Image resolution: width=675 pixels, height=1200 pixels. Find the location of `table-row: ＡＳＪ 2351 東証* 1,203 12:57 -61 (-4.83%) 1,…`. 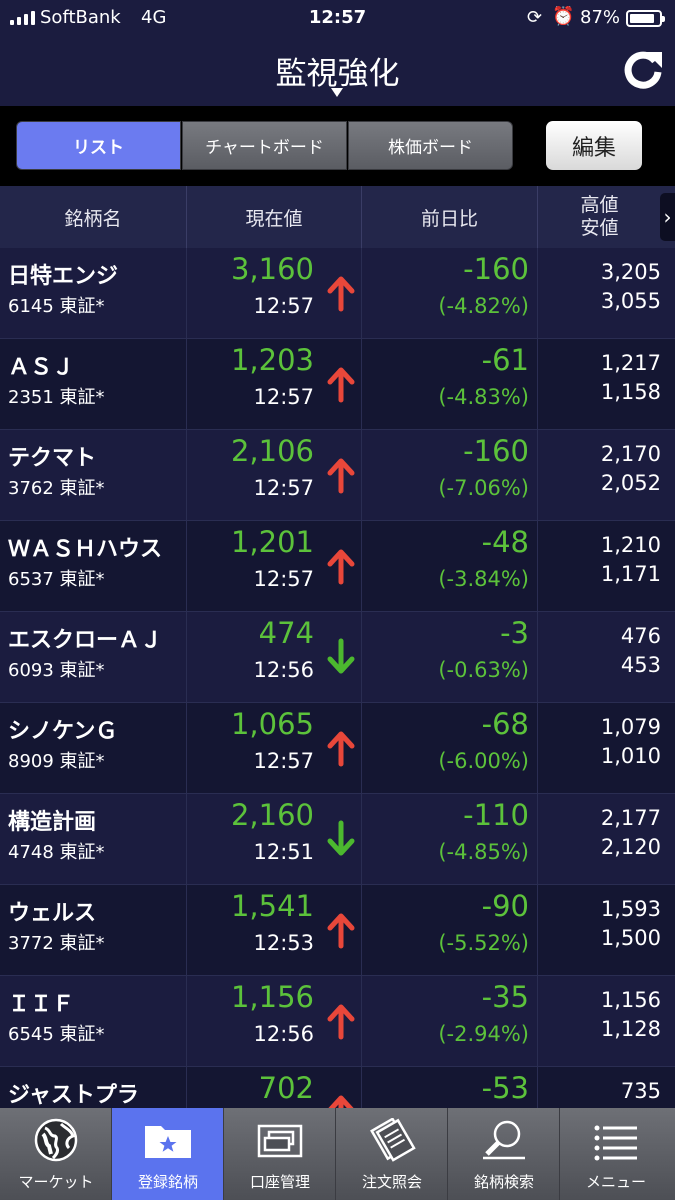

table-row: ＡＳＪ 2351 東証* 1,203 12:57 -61 (-4.83%) 1,… is located at coordinates (337, 384).